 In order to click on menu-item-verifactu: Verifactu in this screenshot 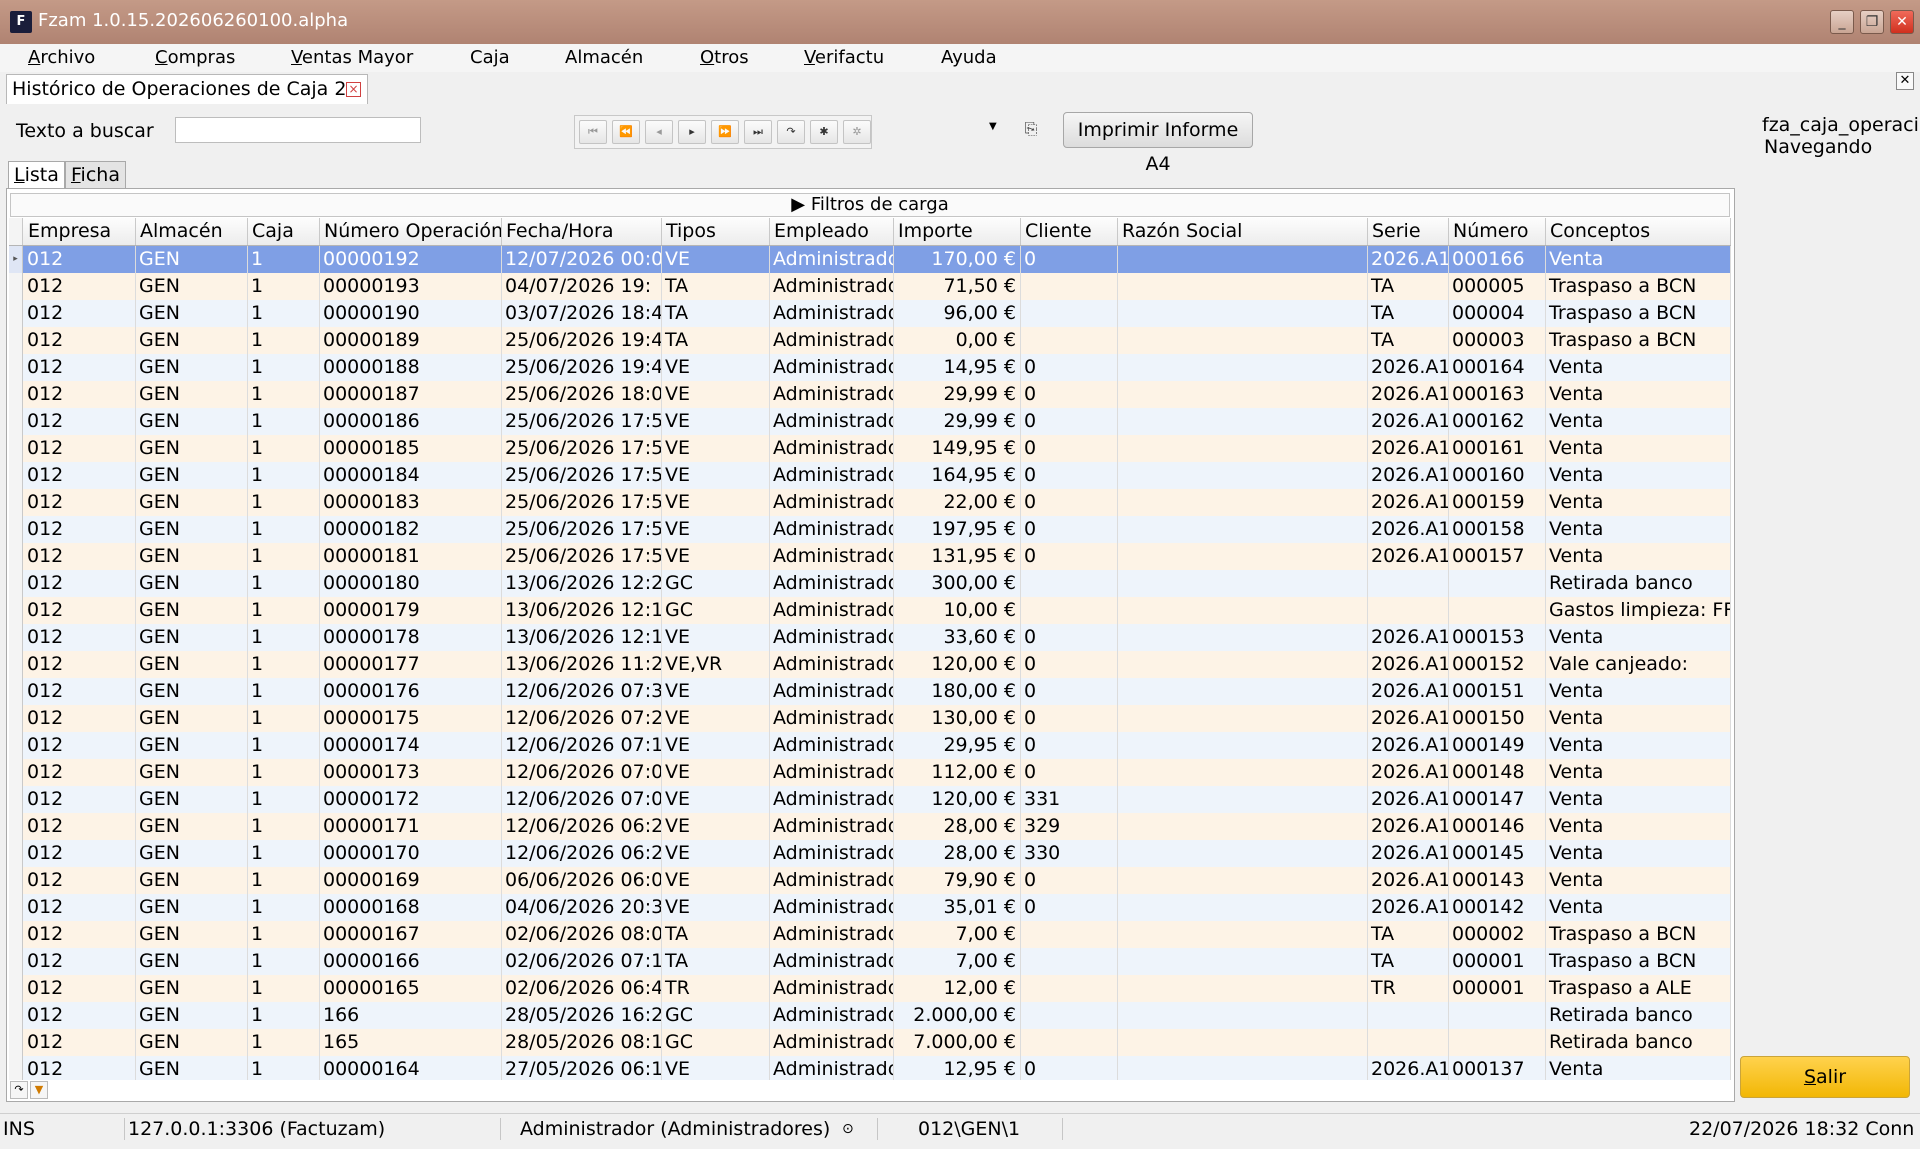, I will do `click(844, 57)`.